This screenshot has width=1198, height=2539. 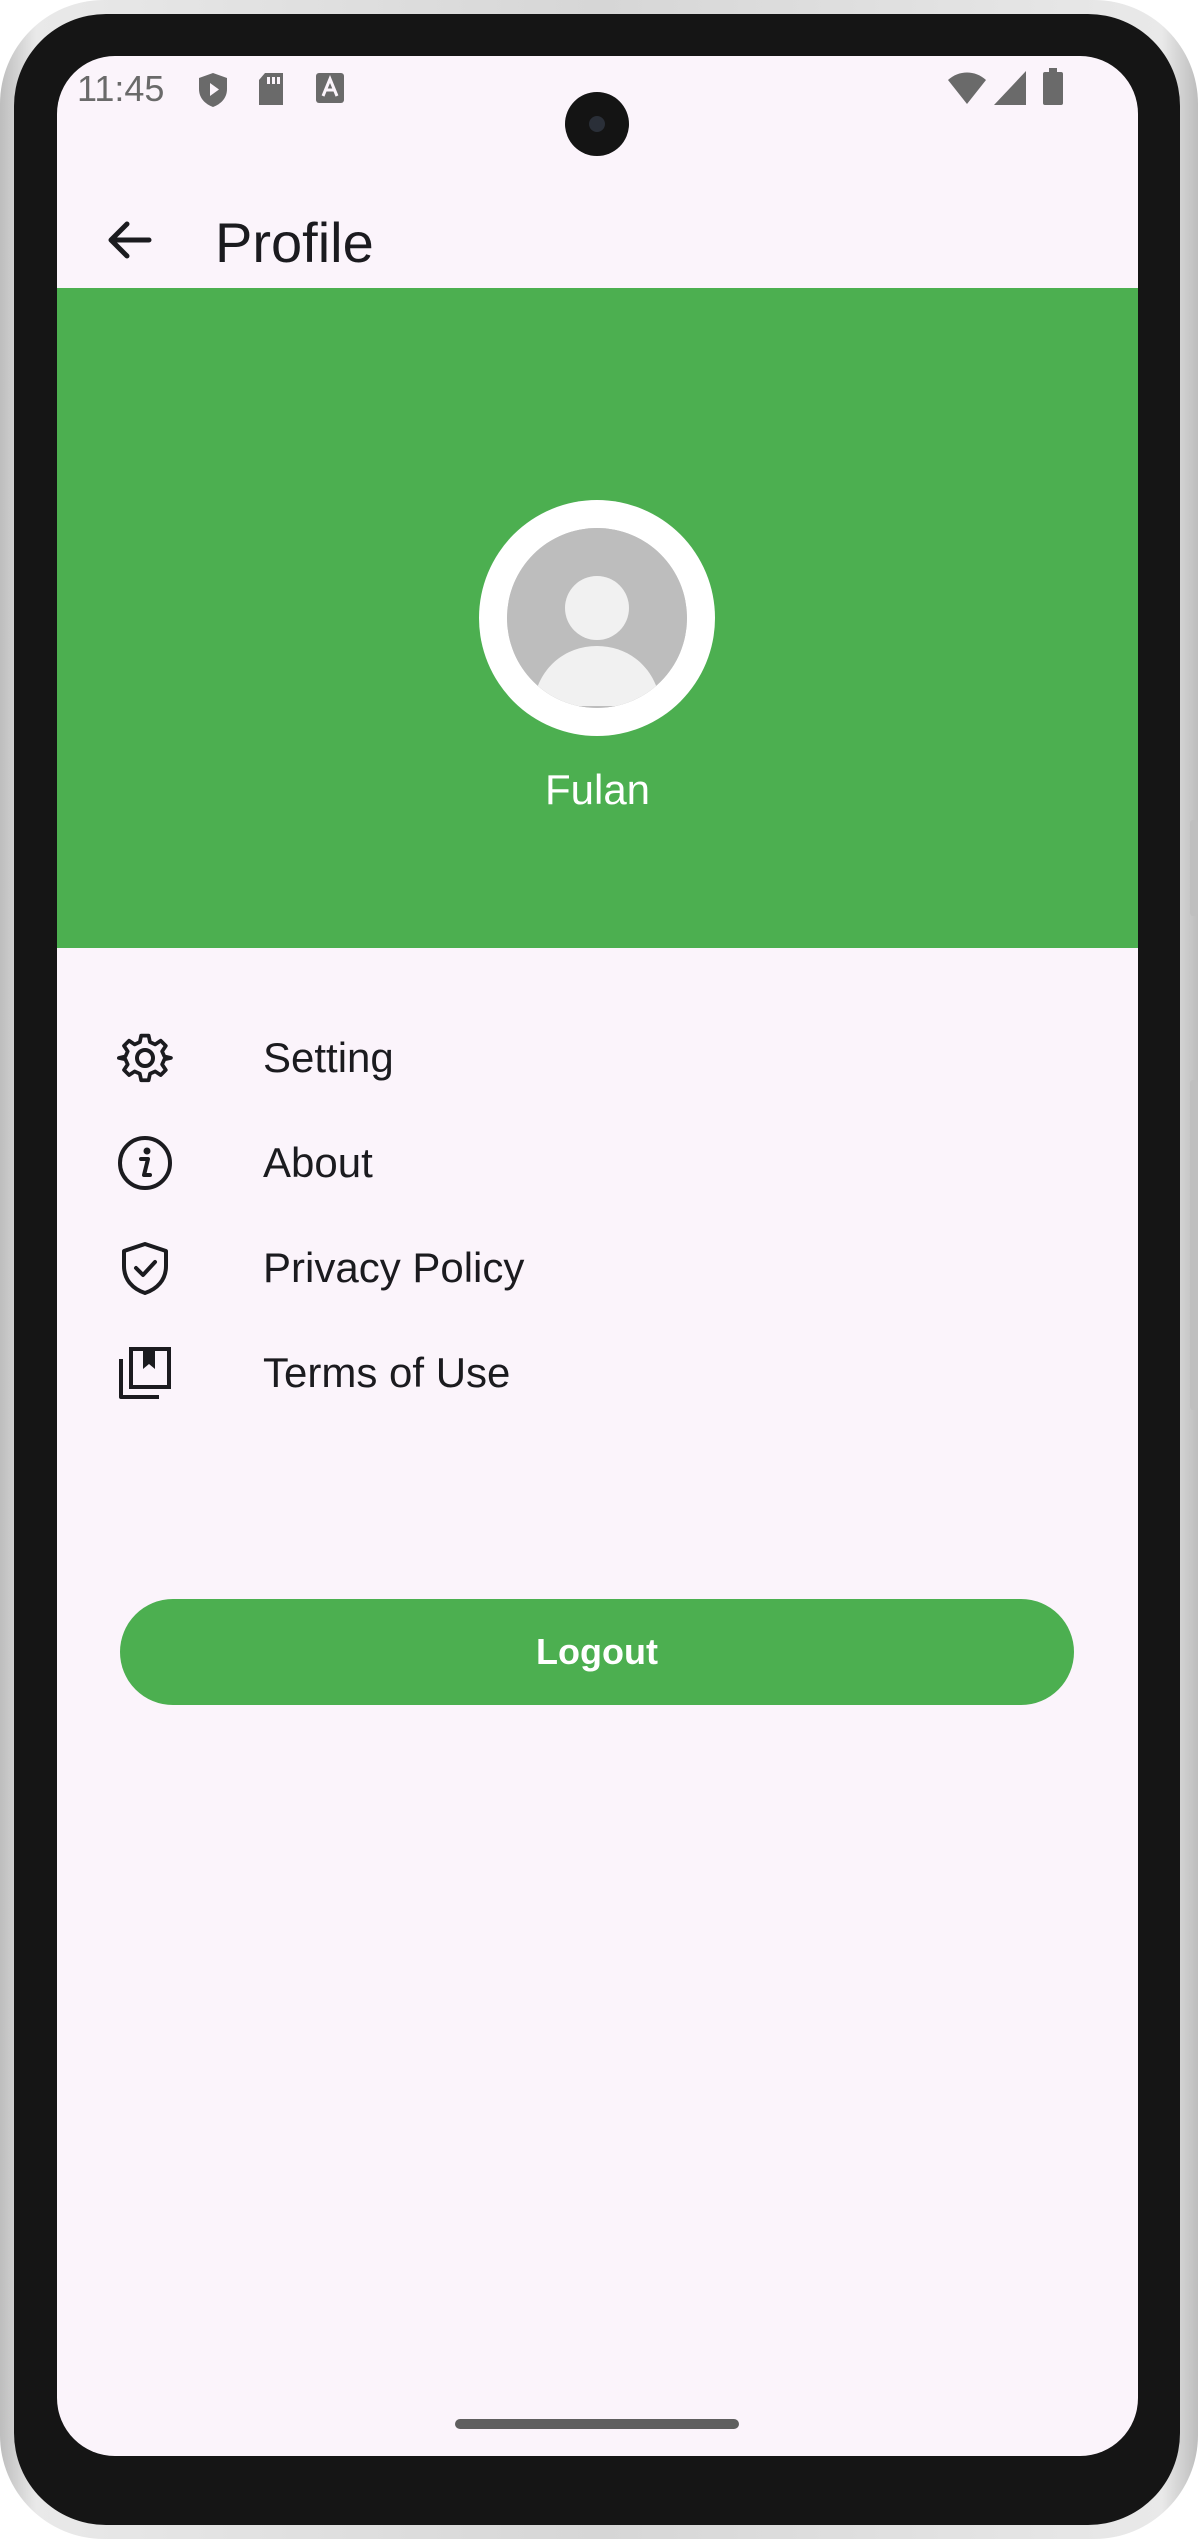 What do you see at coordinates (145, 1058) in the screenshot?
I see `gear-icon` at bounding box center [145, 1058].